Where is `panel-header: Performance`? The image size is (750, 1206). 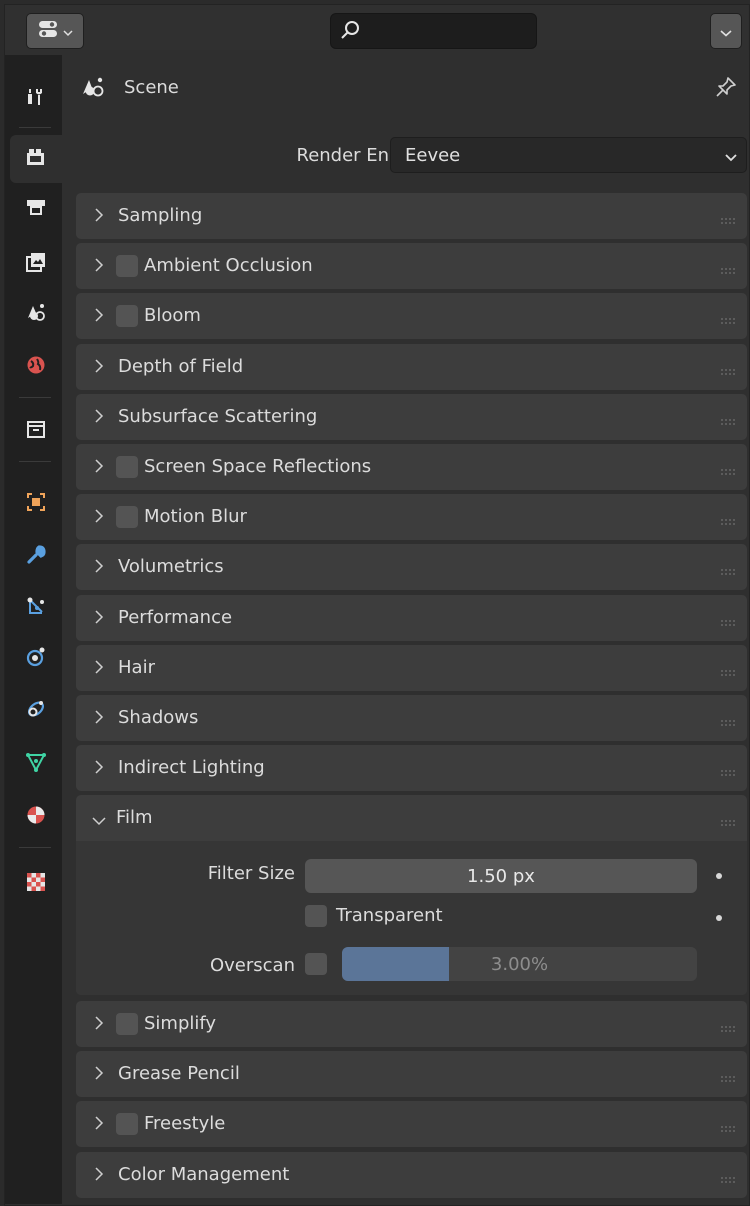 panel-header: Performance is located at coordinates (411, 617).